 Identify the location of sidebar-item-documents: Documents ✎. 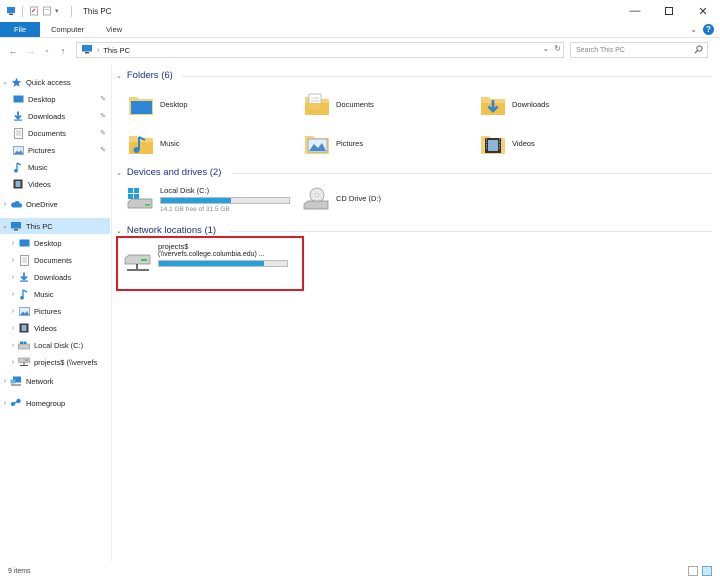
(55, 133).